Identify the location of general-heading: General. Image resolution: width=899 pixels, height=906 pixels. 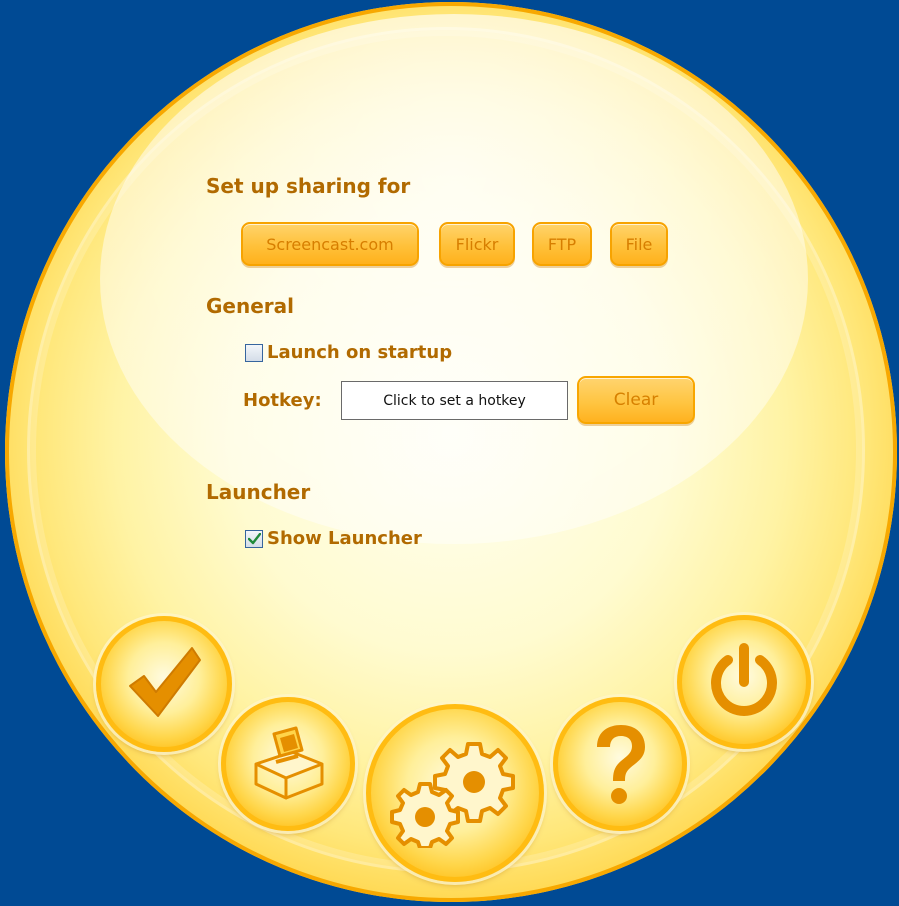
(250, 306).